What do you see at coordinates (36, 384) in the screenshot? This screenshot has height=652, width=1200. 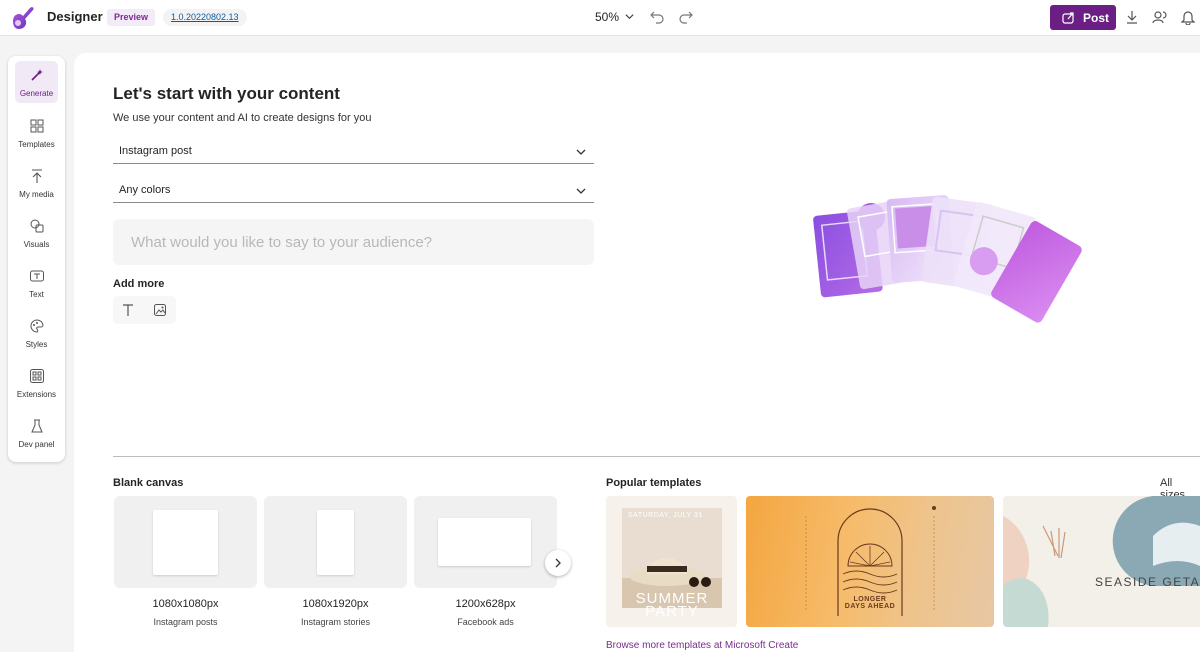 I see `sidebar-item-extensions: Extensions` at bounding box center [36, 384].